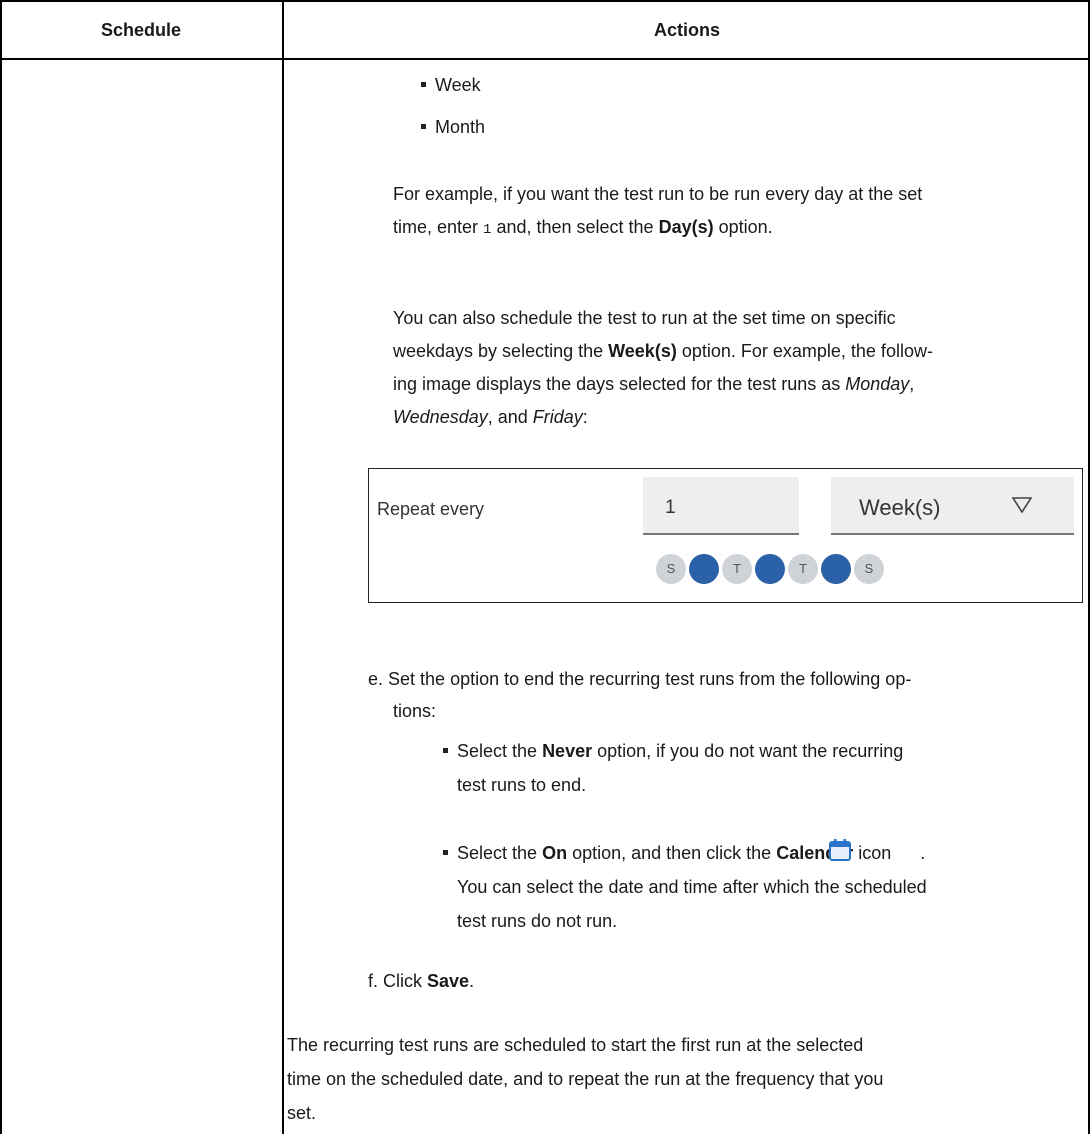  Describe the element at coordinates (952, 506) in the screenshot. I see `repeat-unit-select: Week(s)` at that location.